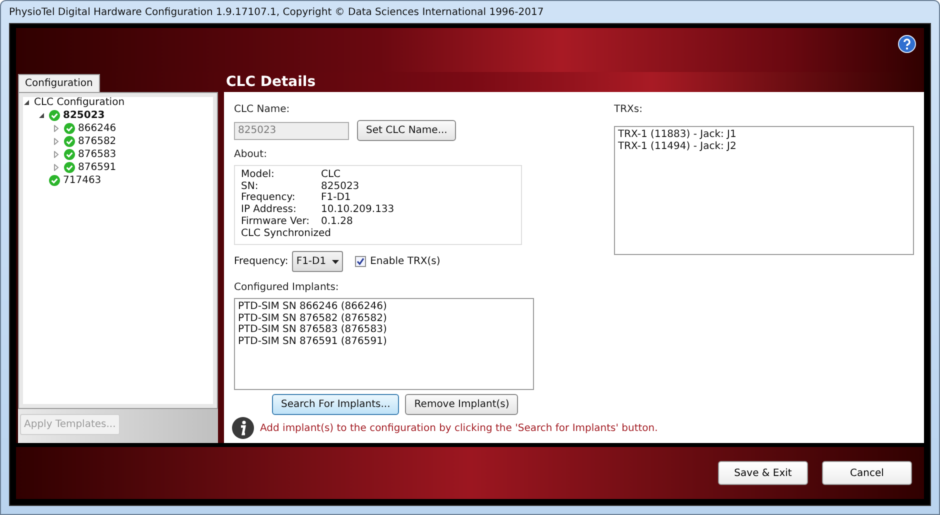 The height and width of the screenshot is (515, 940). What do you see at coordinates (629, 109) in the screenshot?
I see `trxs-label: TRXs:` at bounding box center [629, 109].